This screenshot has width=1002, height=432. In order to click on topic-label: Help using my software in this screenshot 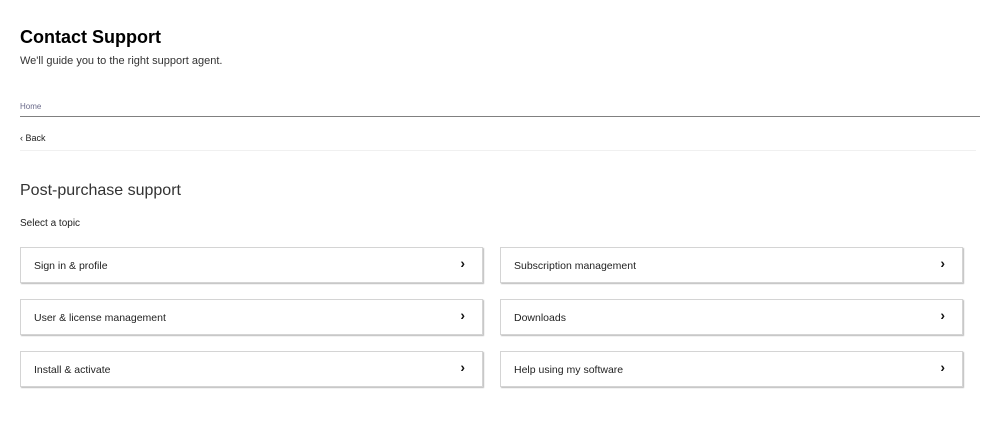, I will do `click(569, 370)`.